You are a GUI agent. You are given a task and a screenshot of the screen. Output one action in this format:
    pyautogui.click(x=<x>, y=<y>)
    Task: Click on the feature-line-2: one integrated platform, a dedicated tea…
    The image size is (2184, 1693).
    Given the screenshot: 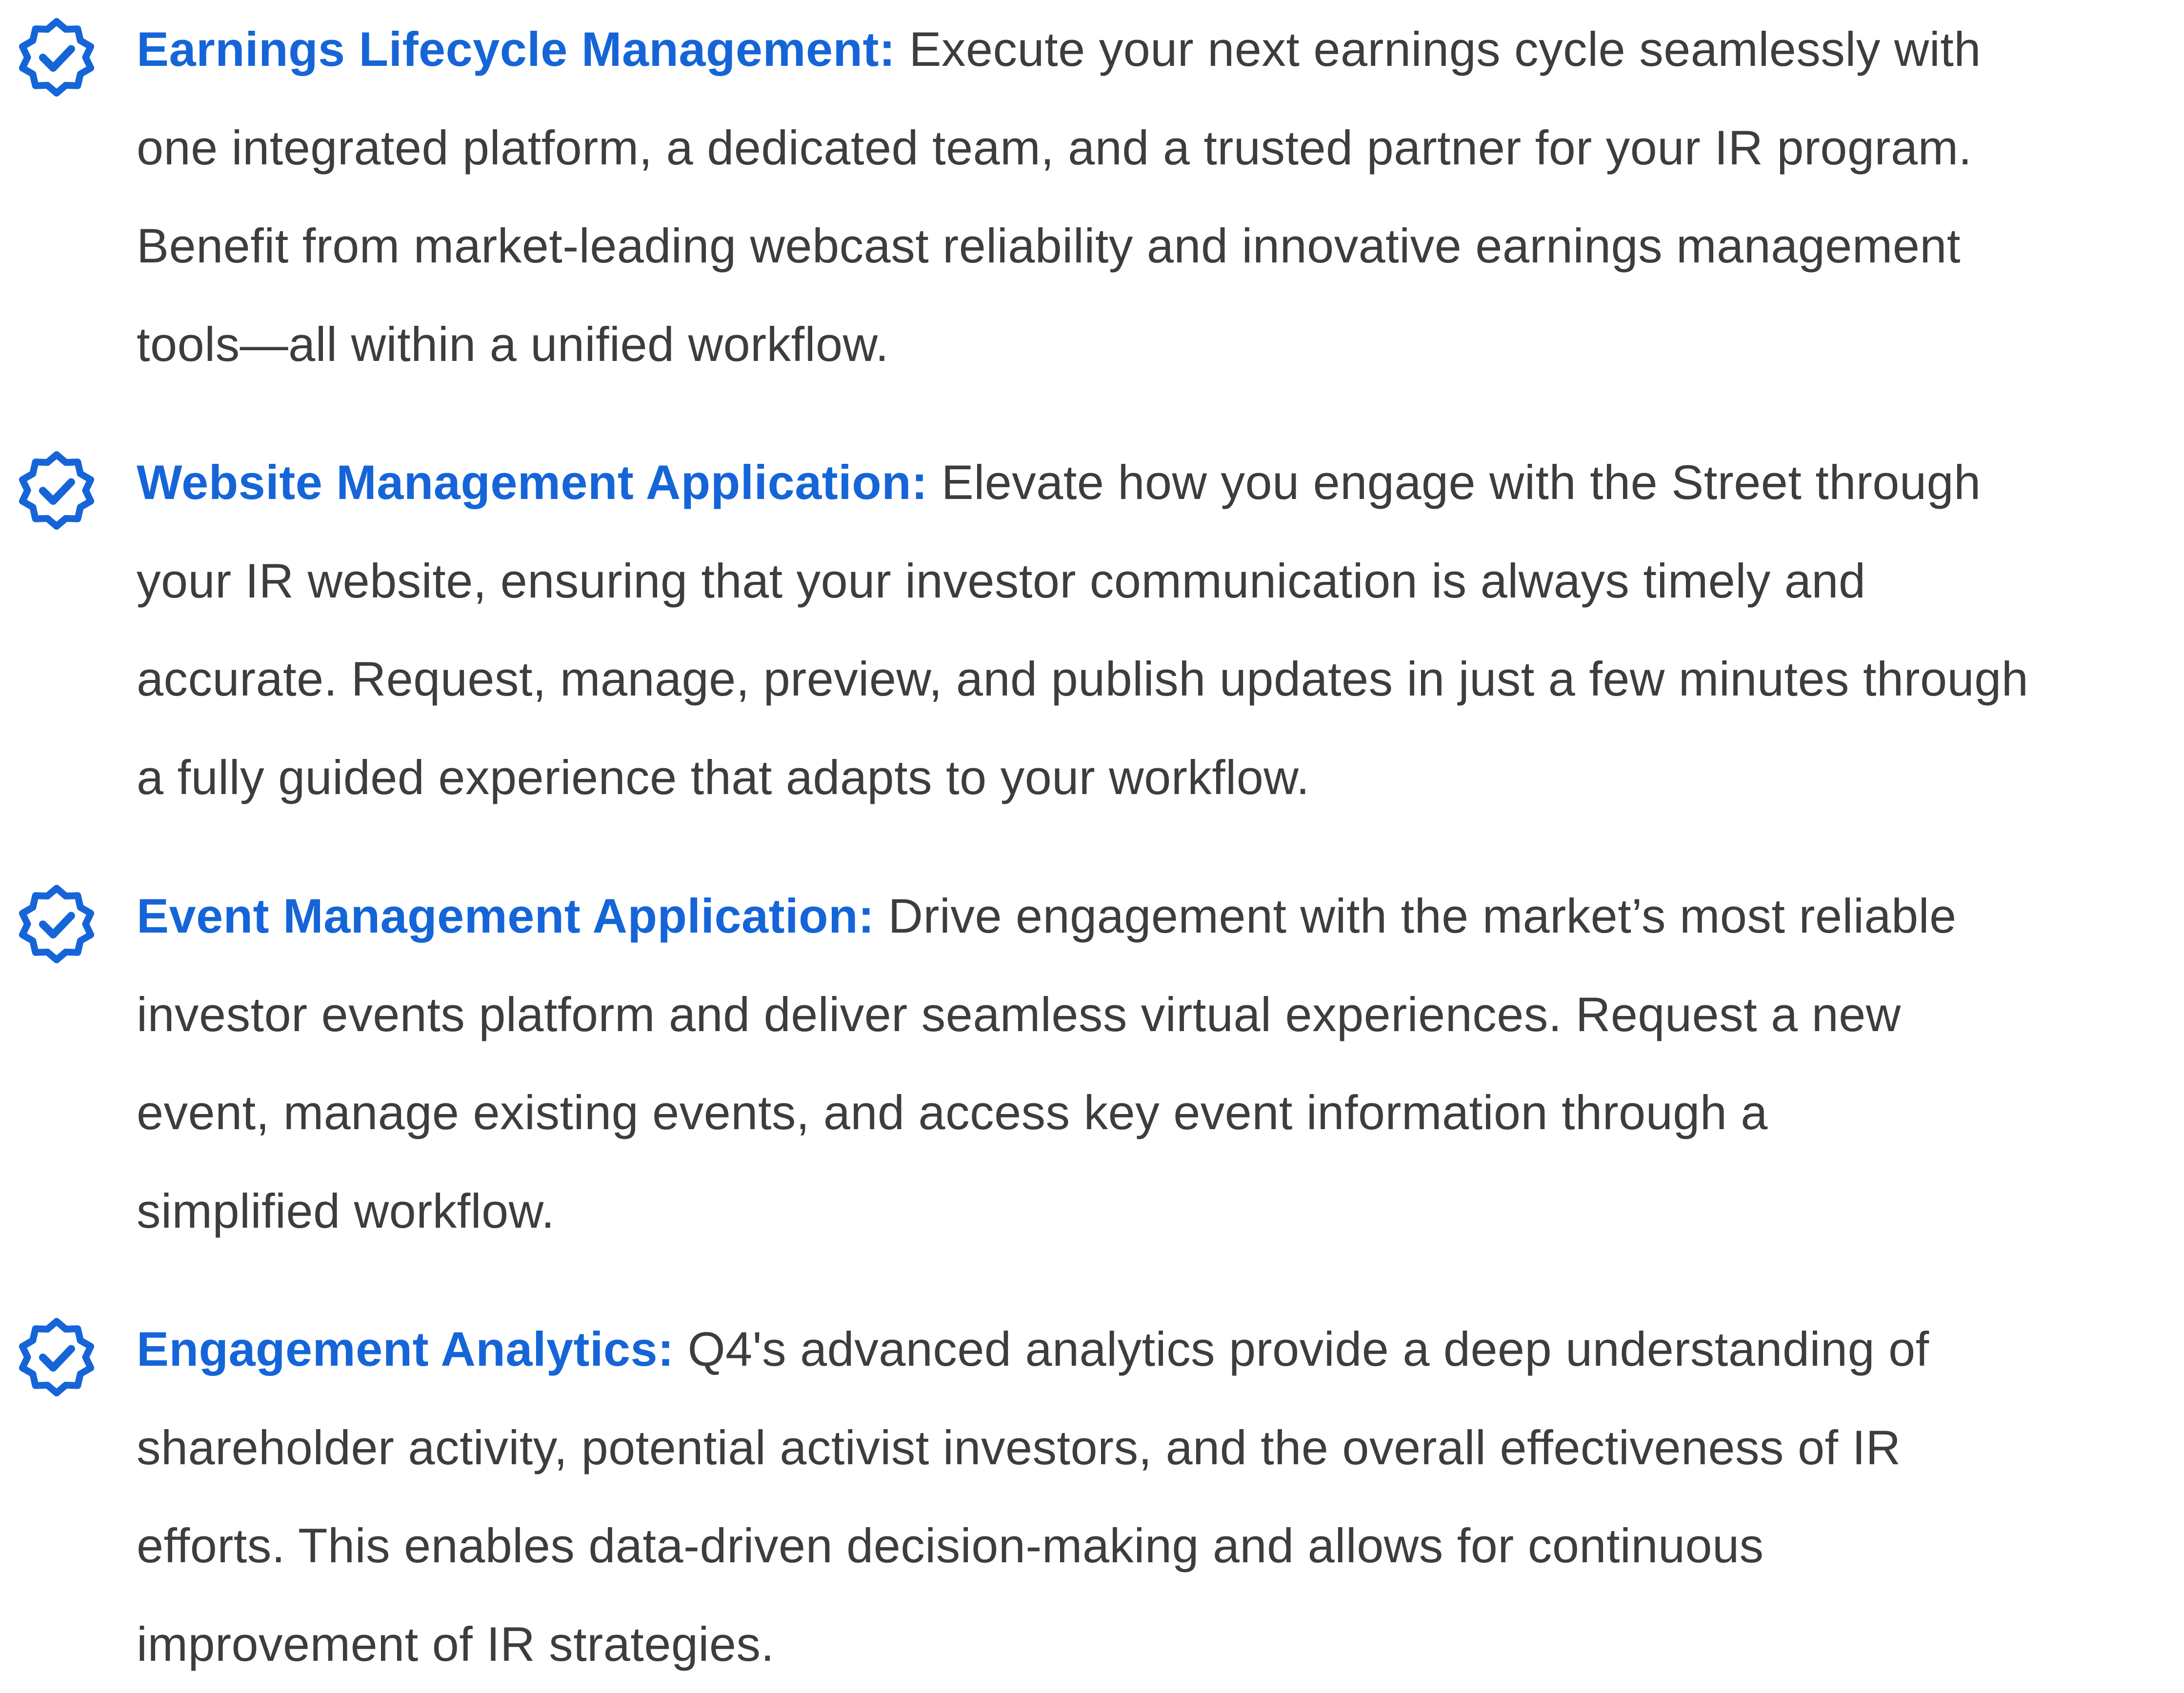 What is the action you would take?
    pyautogui.click(x=1159, y=148)
    